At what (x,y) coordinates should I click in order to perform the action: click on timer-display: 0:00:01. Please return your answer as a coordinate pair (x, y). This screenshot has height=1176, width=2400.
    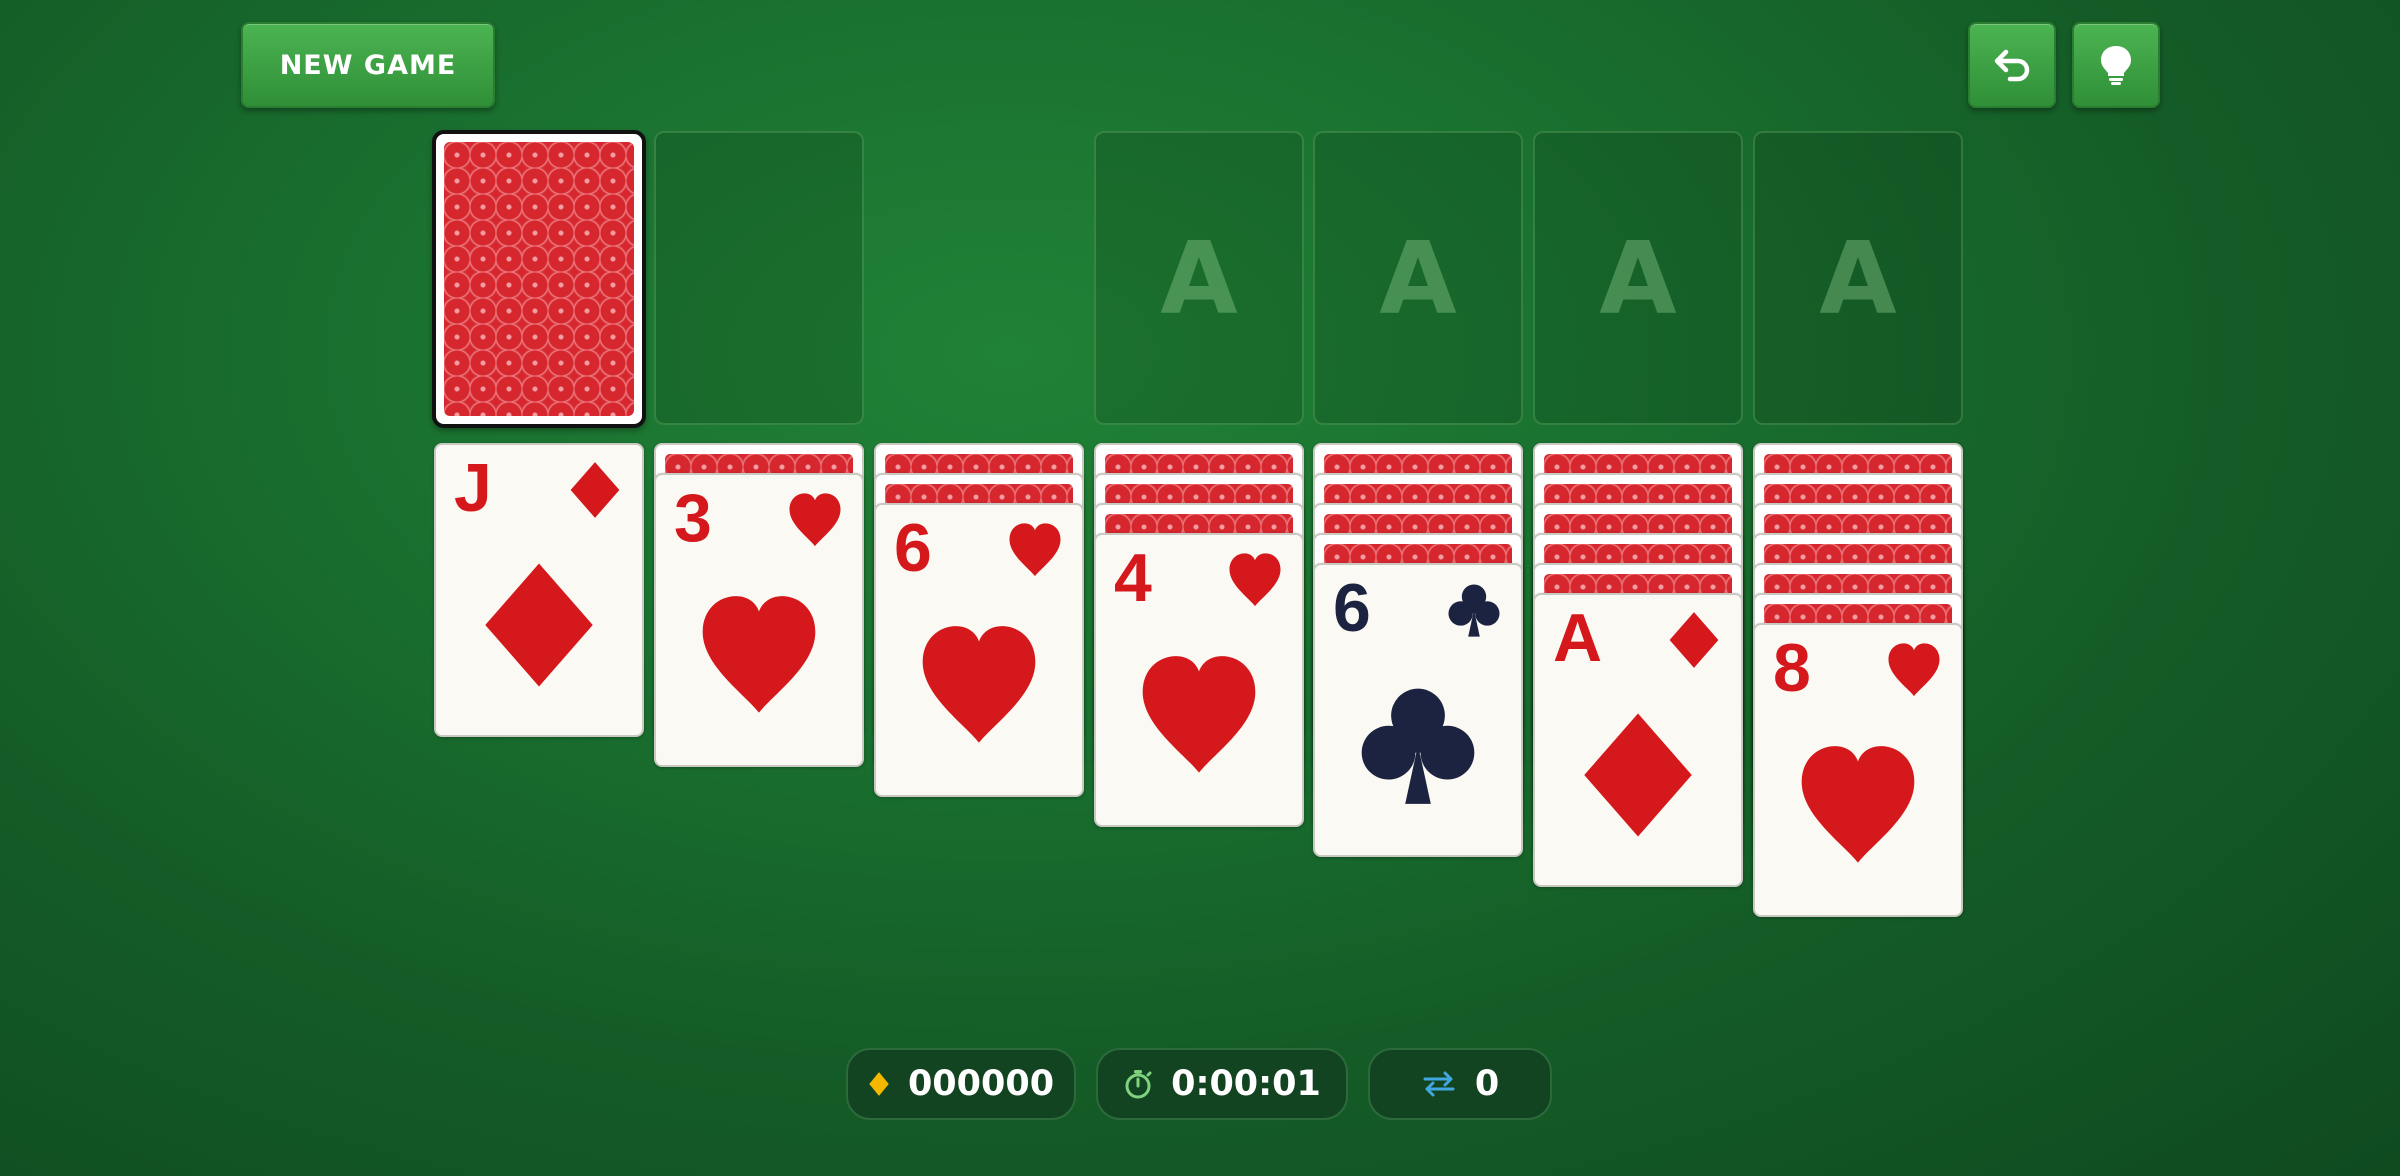
    Looking at the image, I should click on (1222, 1084).